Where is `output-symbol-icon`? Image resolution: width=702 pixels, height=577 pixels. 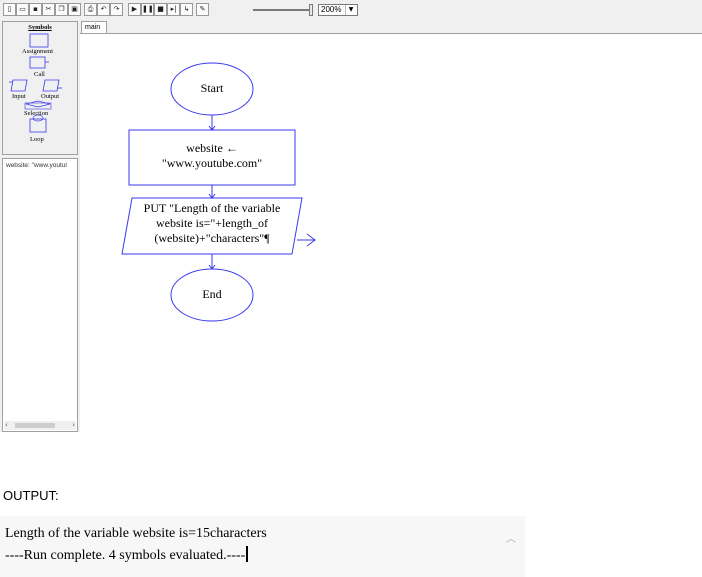 output-symbol-icon is located at coordinates (51, 85).